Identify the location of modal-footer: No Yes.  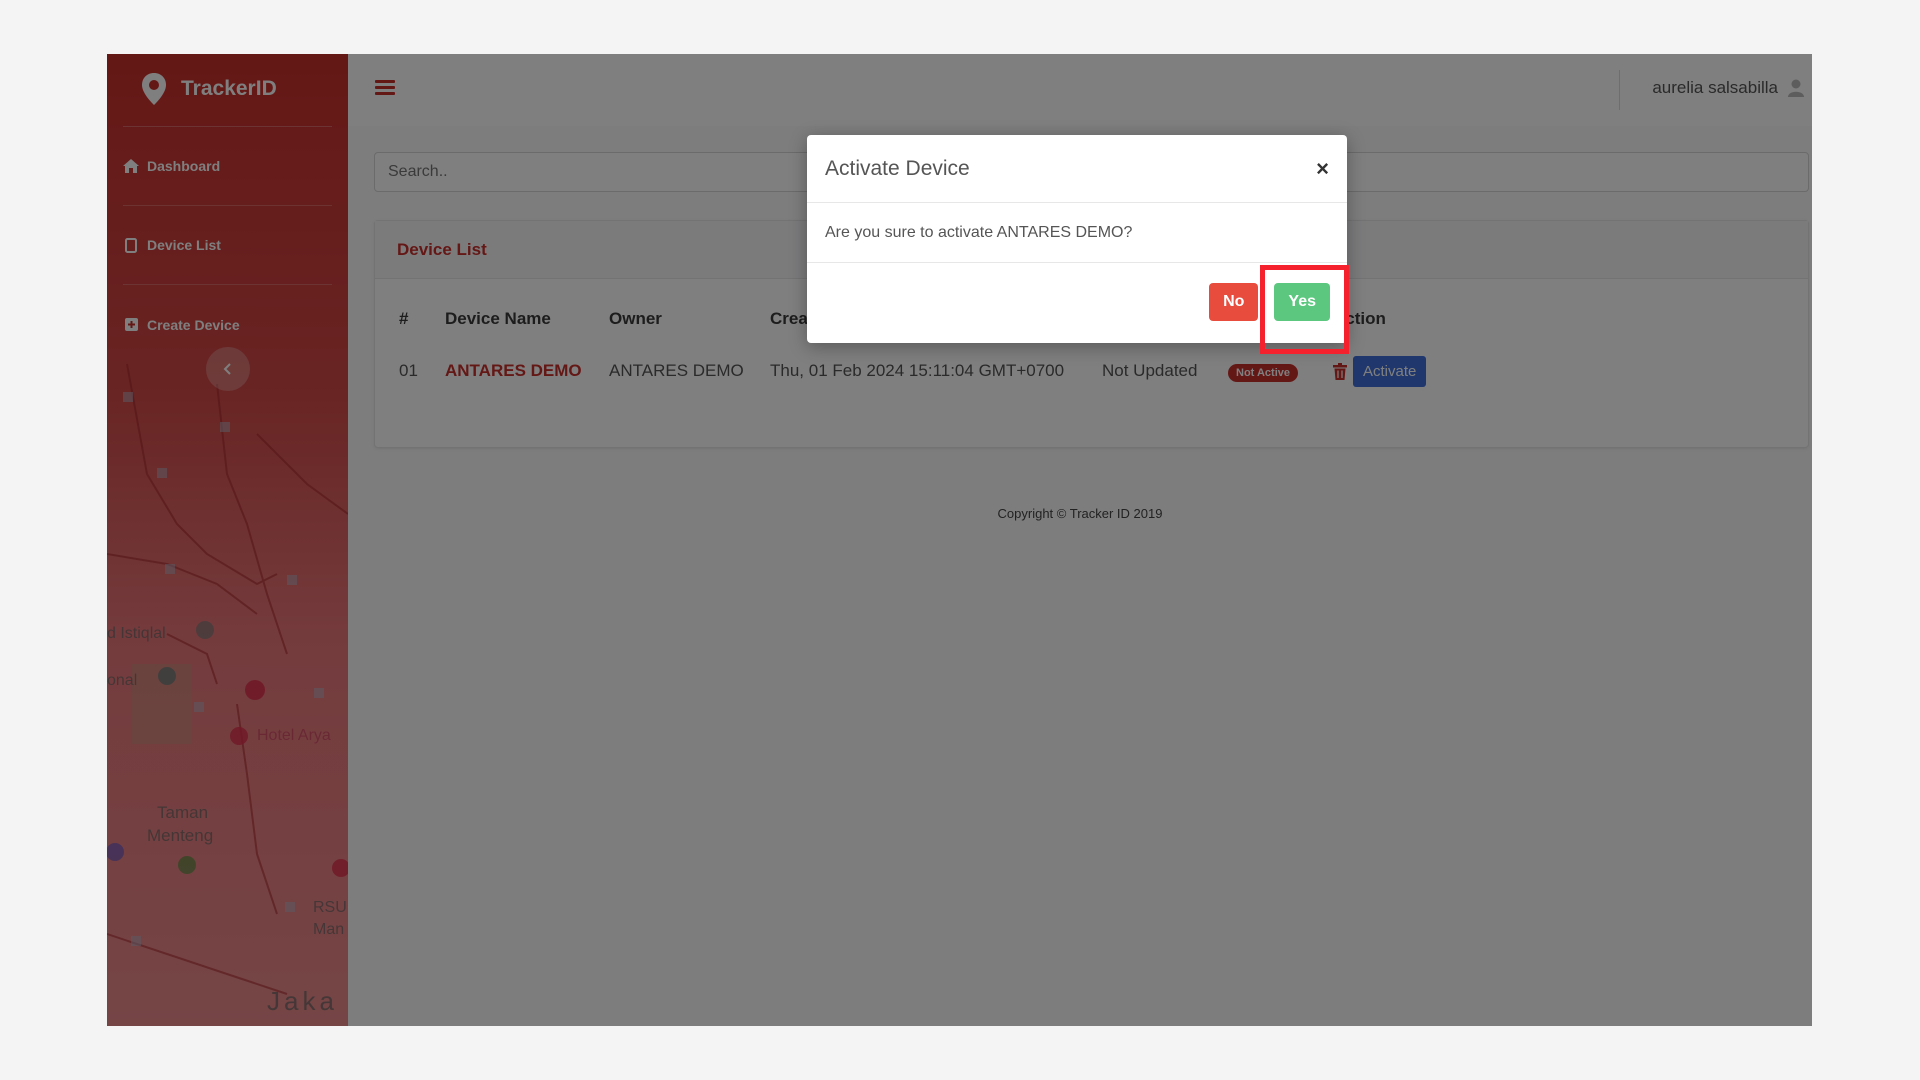
(1077, 302).